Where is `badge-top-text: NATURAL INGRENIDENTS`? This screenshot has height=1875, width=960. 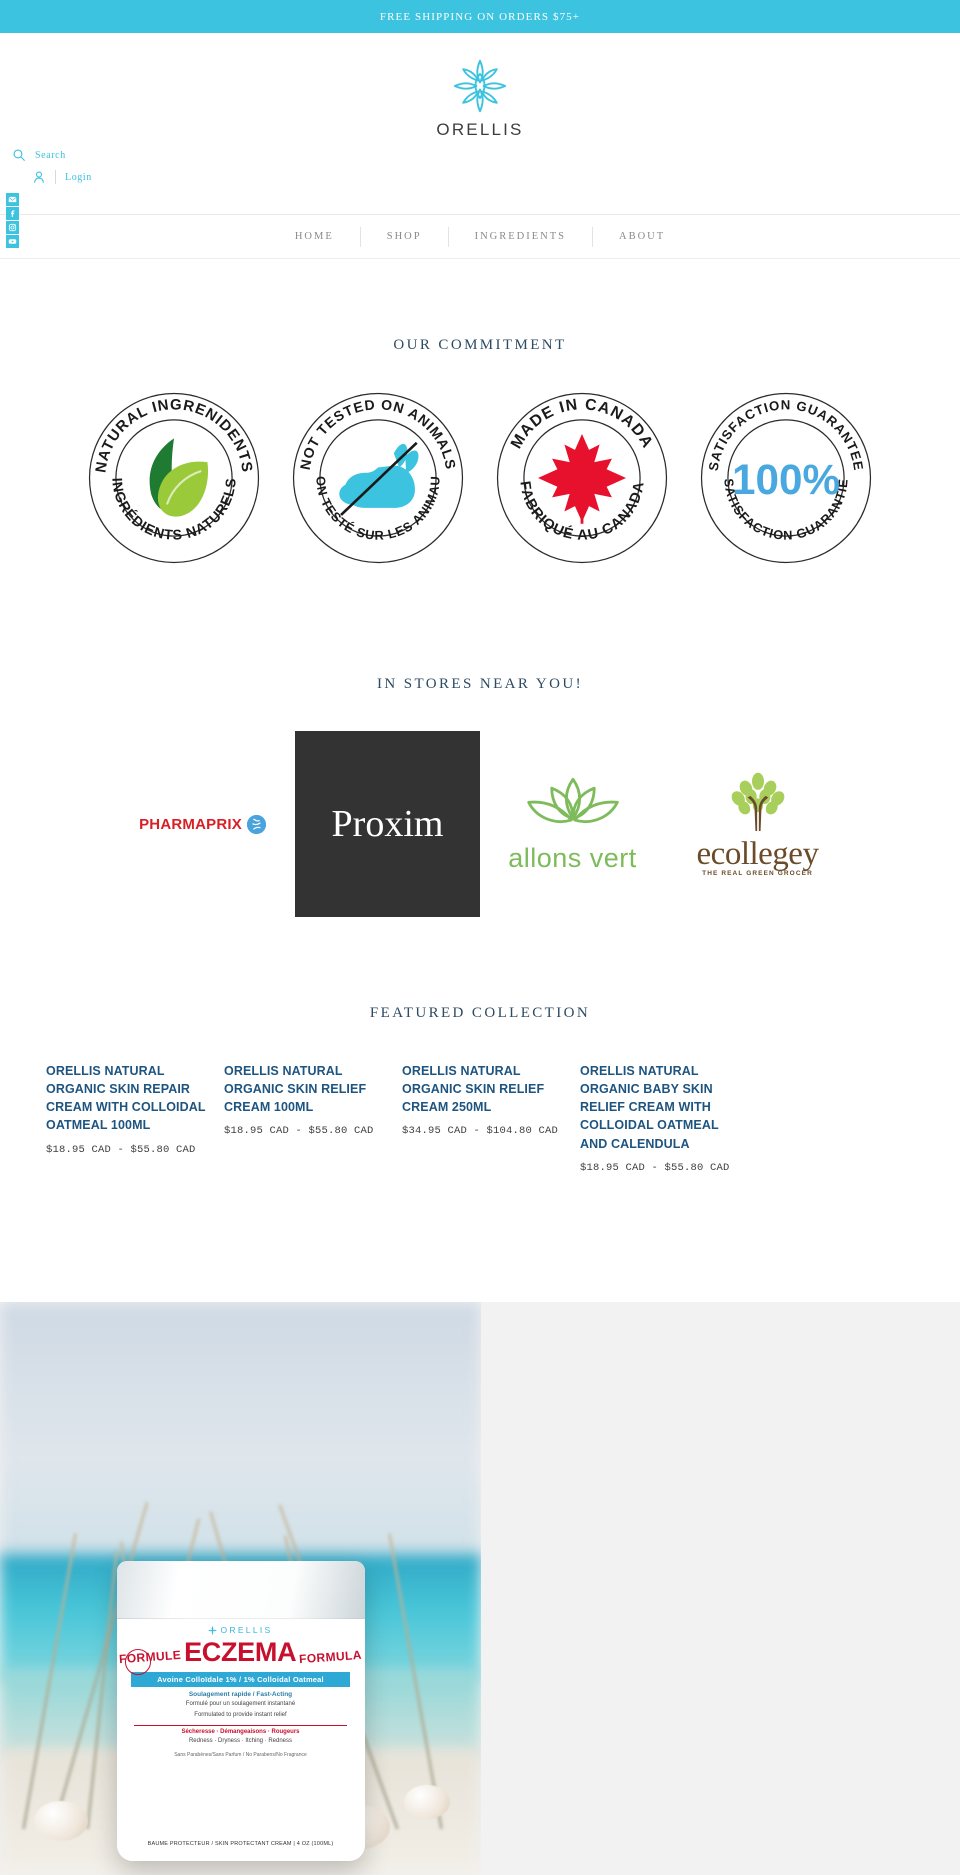 badge-top-text: NATURAL INGRENIDENTS is located at coordinates (173, 435).